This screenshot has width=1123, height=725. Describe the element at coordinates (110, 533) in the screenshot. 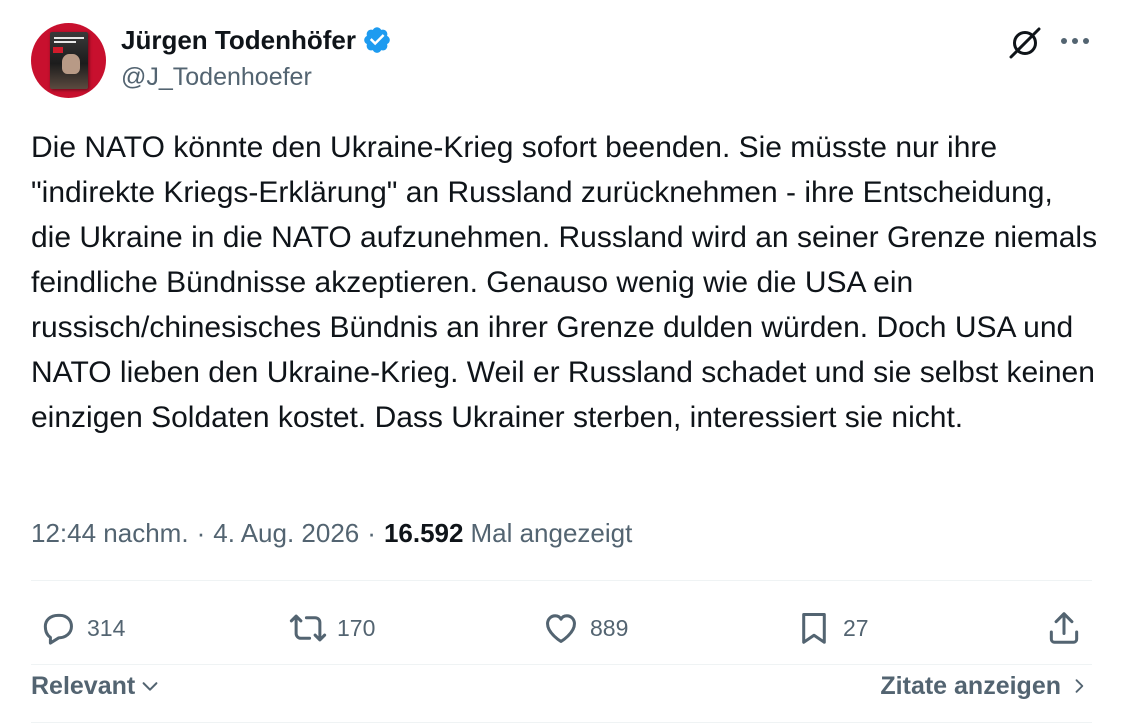

I see `tweet-time: 12:44 nachm.` at that location.